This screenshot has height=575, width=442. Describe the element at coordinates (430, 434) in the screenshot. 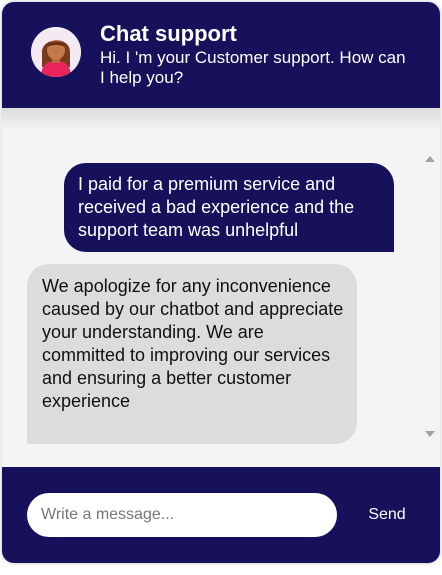

I see `scroll-down-arrow-icon` at that location.